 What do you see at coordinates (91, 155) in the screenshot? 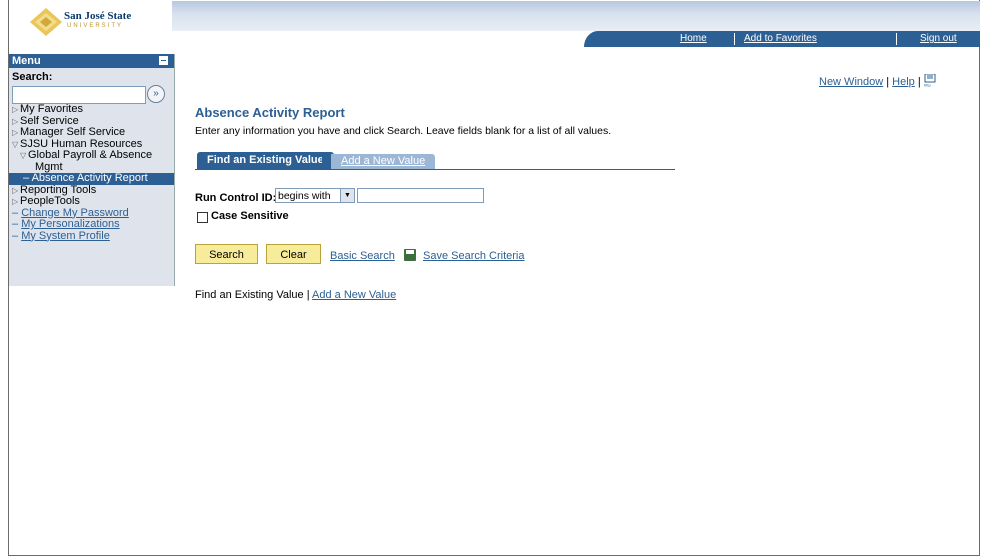
I see `menu-item-global-payroll: ▽ Global Payroll & Absence` at bounding box center [91, 155].